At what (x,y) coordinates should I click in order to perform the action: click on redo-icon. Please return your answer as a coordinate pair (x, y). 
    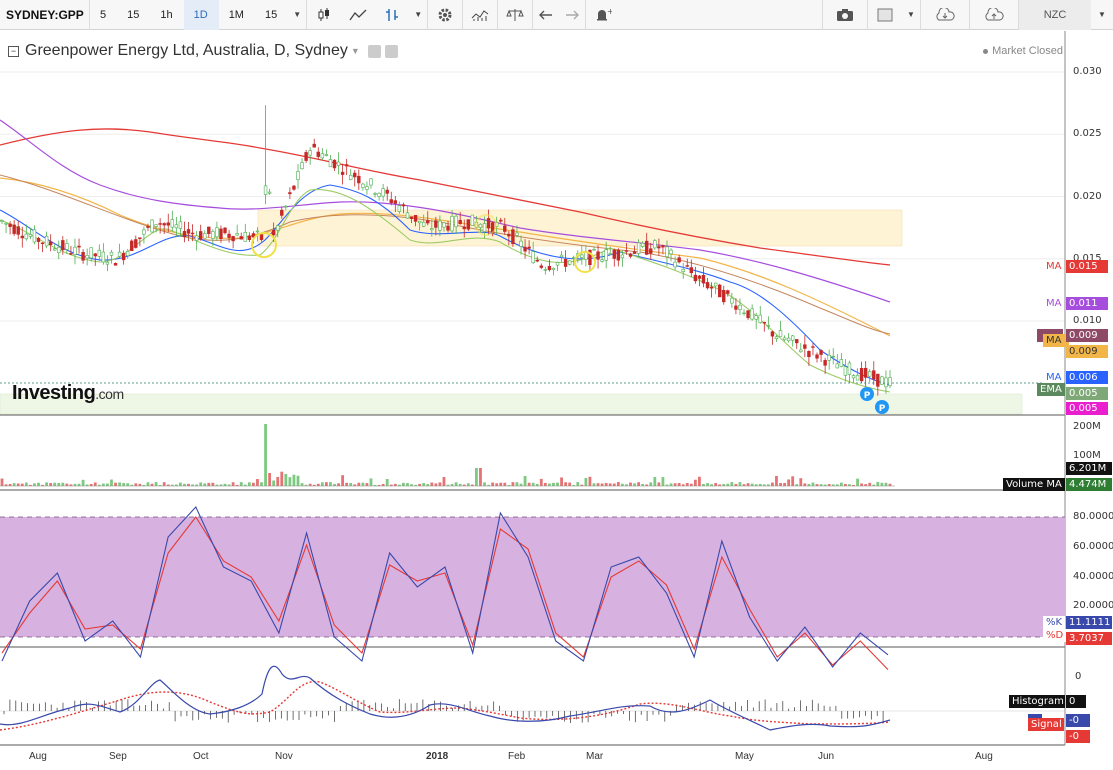
    Looking at the image, I should click on (572, 15).